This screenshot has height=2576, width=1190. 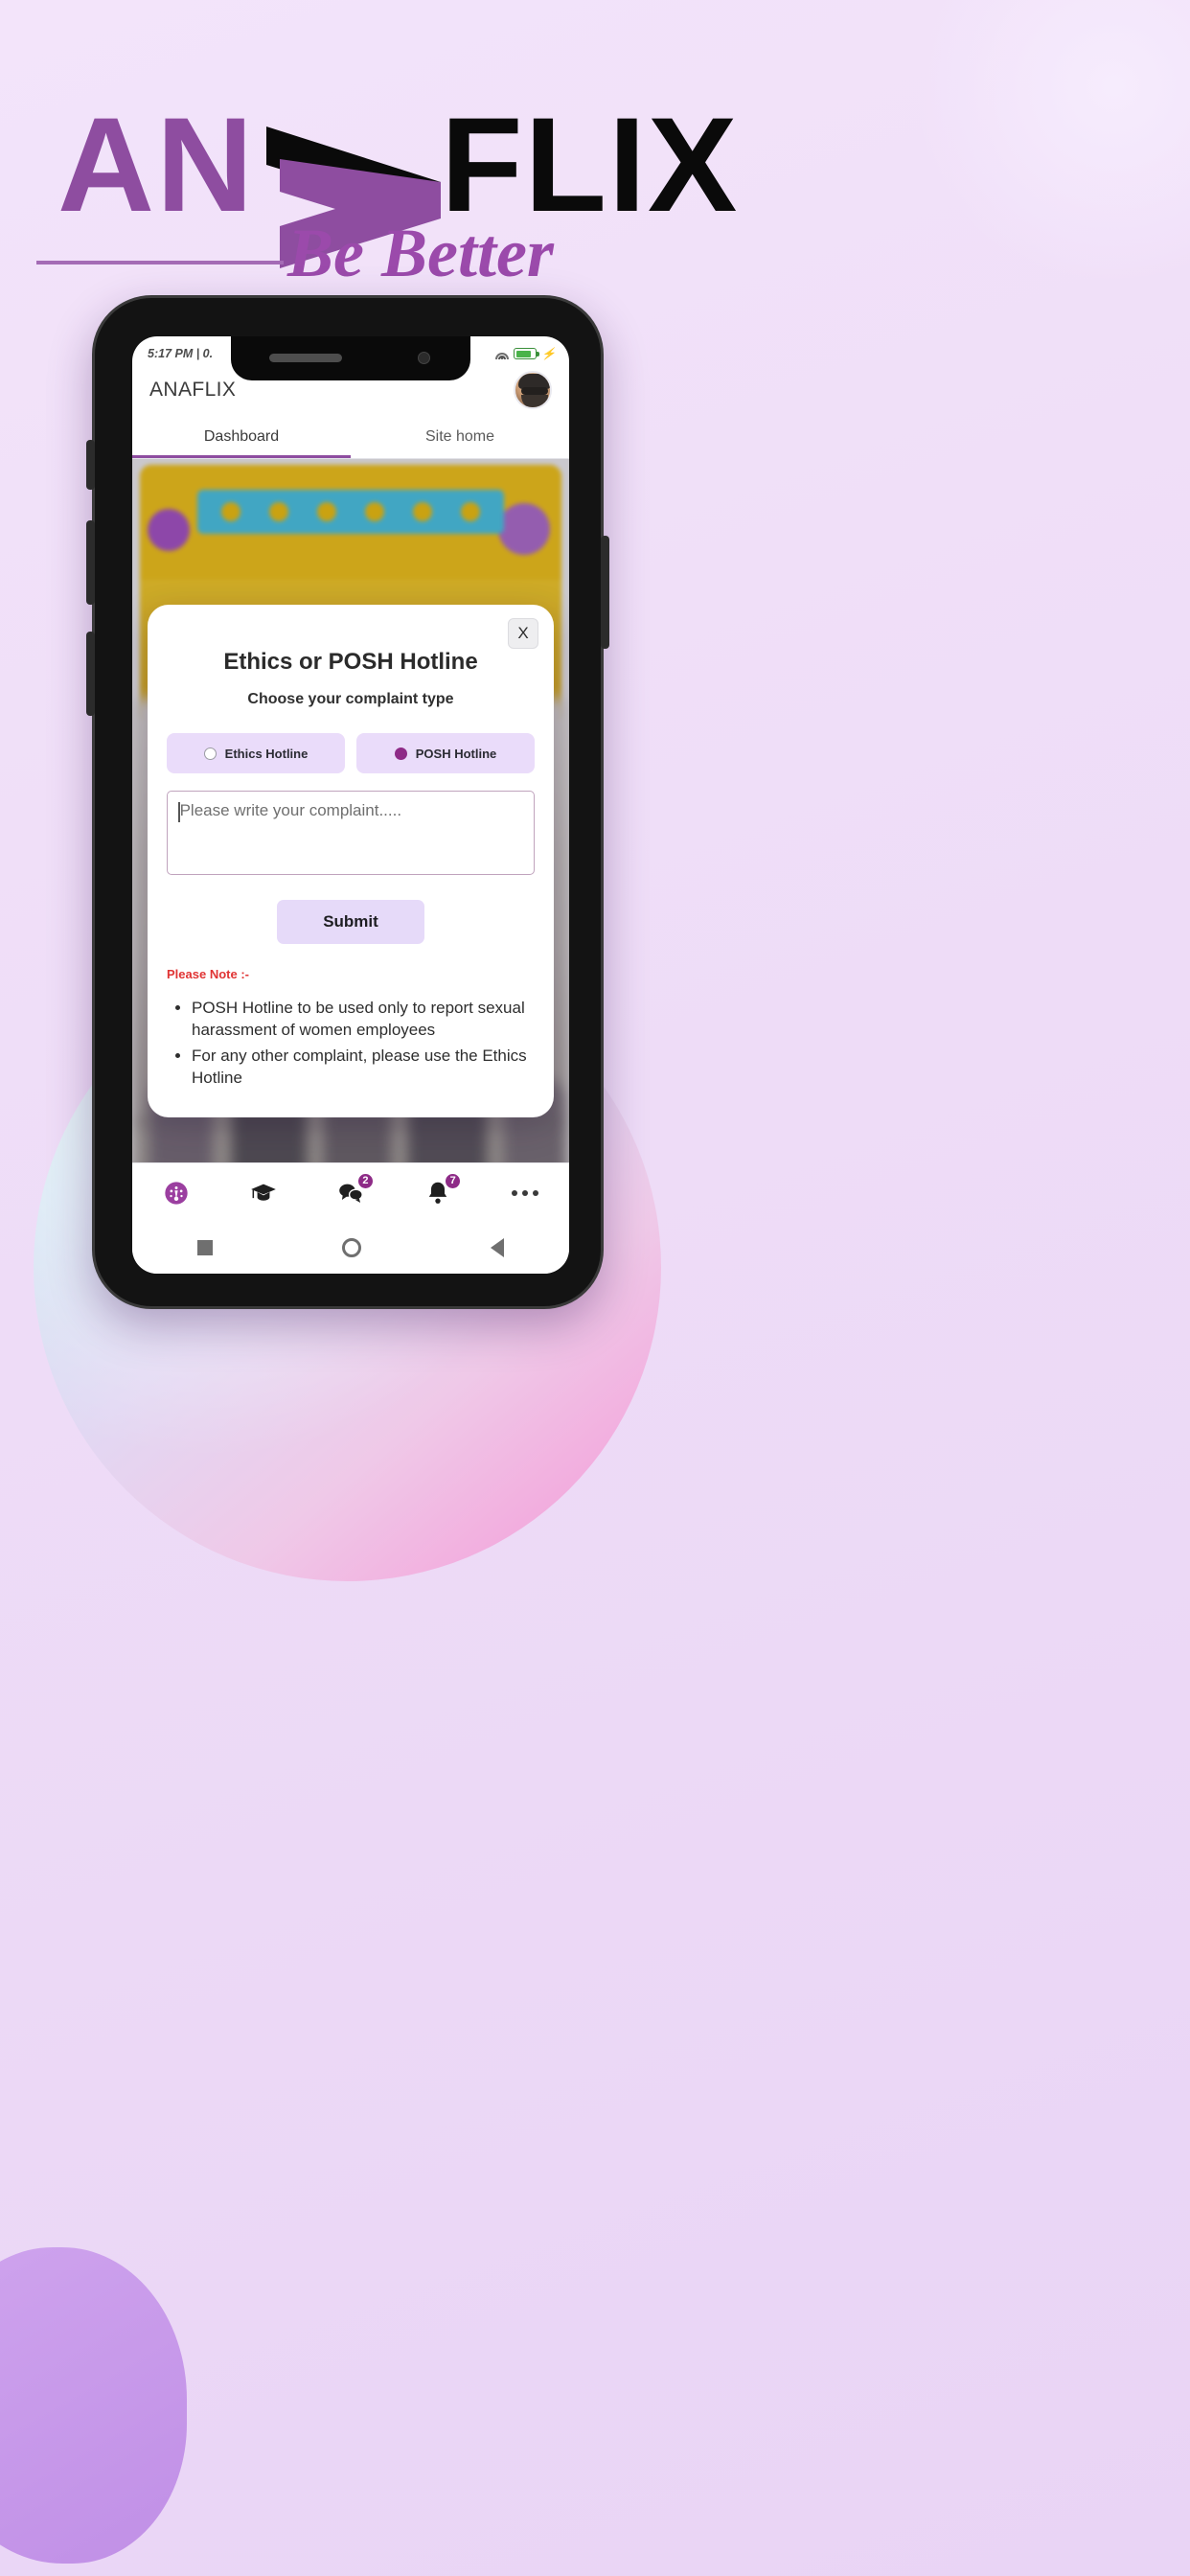 What do you see at coordinates (156, 164) in the screenshot?
I see `logo-text-ana: AN` at bounding box center [156, 164].